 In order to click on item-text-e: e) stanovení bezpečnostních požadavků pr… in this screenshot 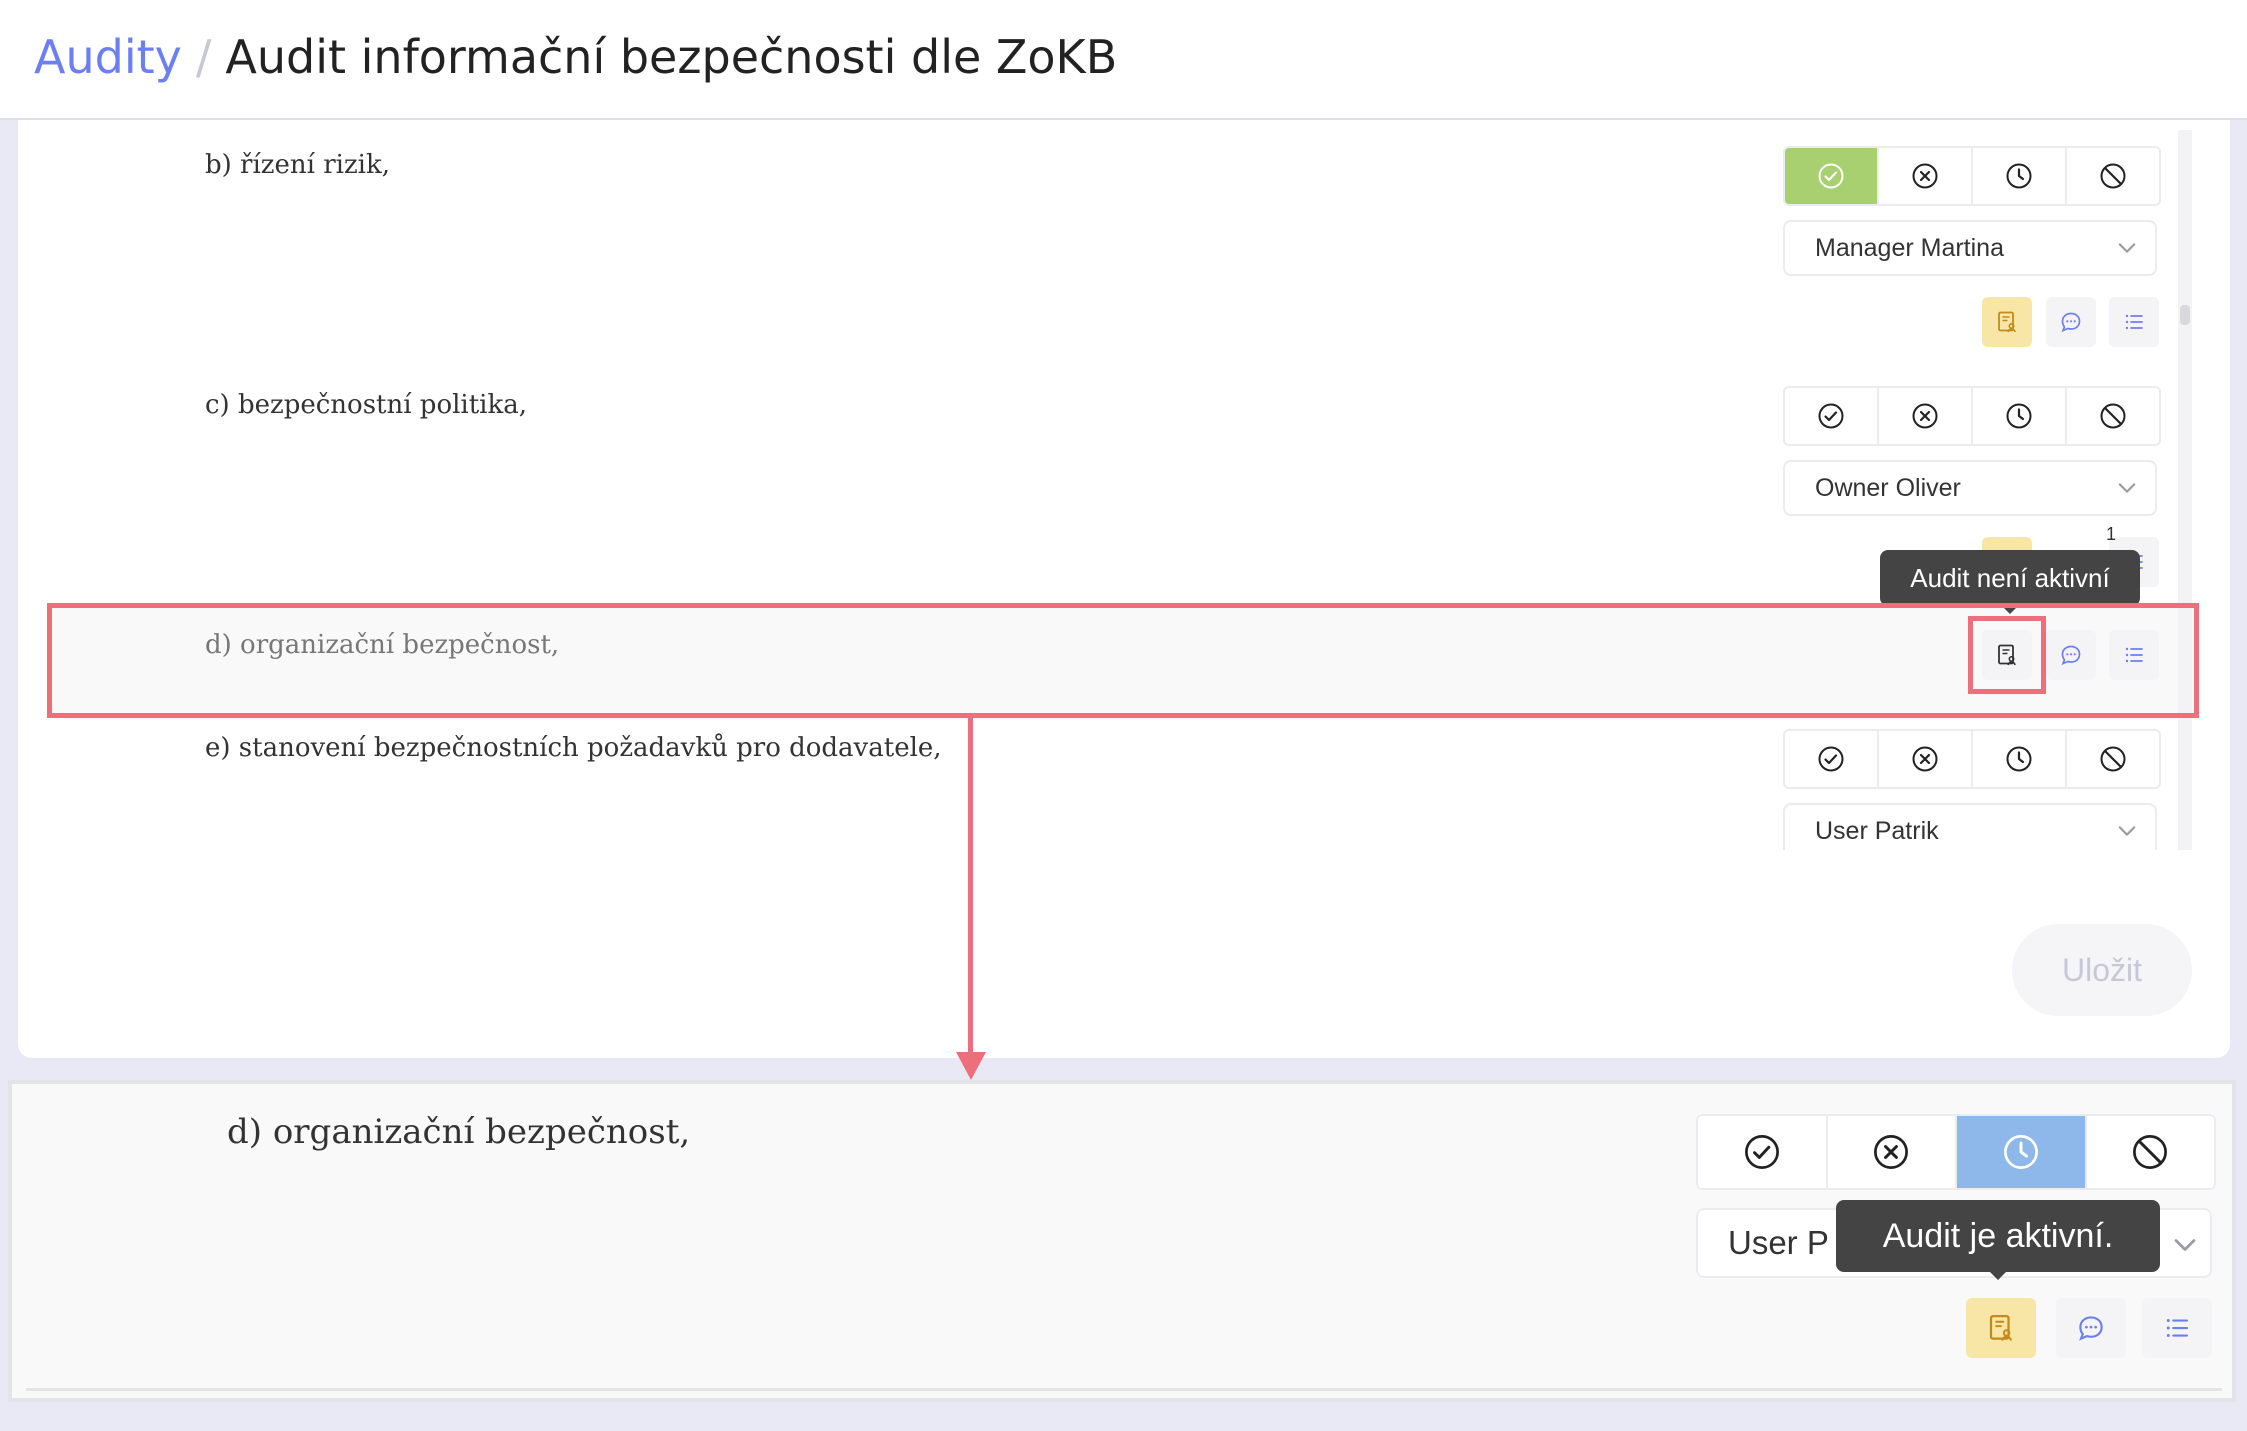, I will do `click(573, 748)`.